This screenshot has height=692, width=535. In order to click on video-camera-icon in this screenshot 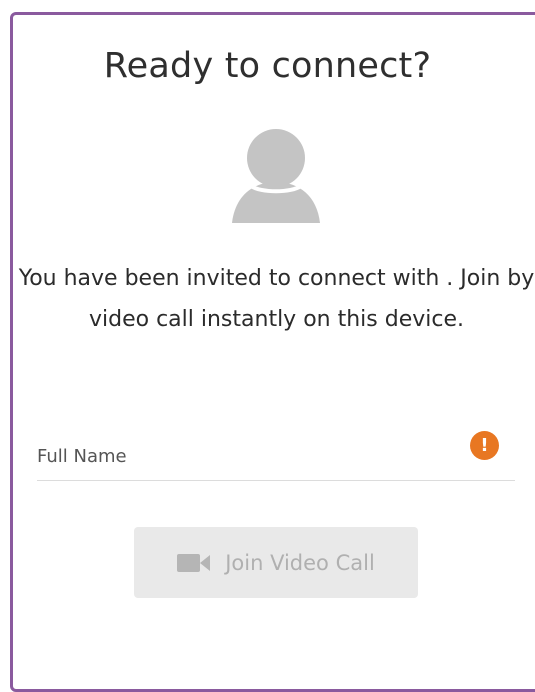, I will do `click(194, 562)`.